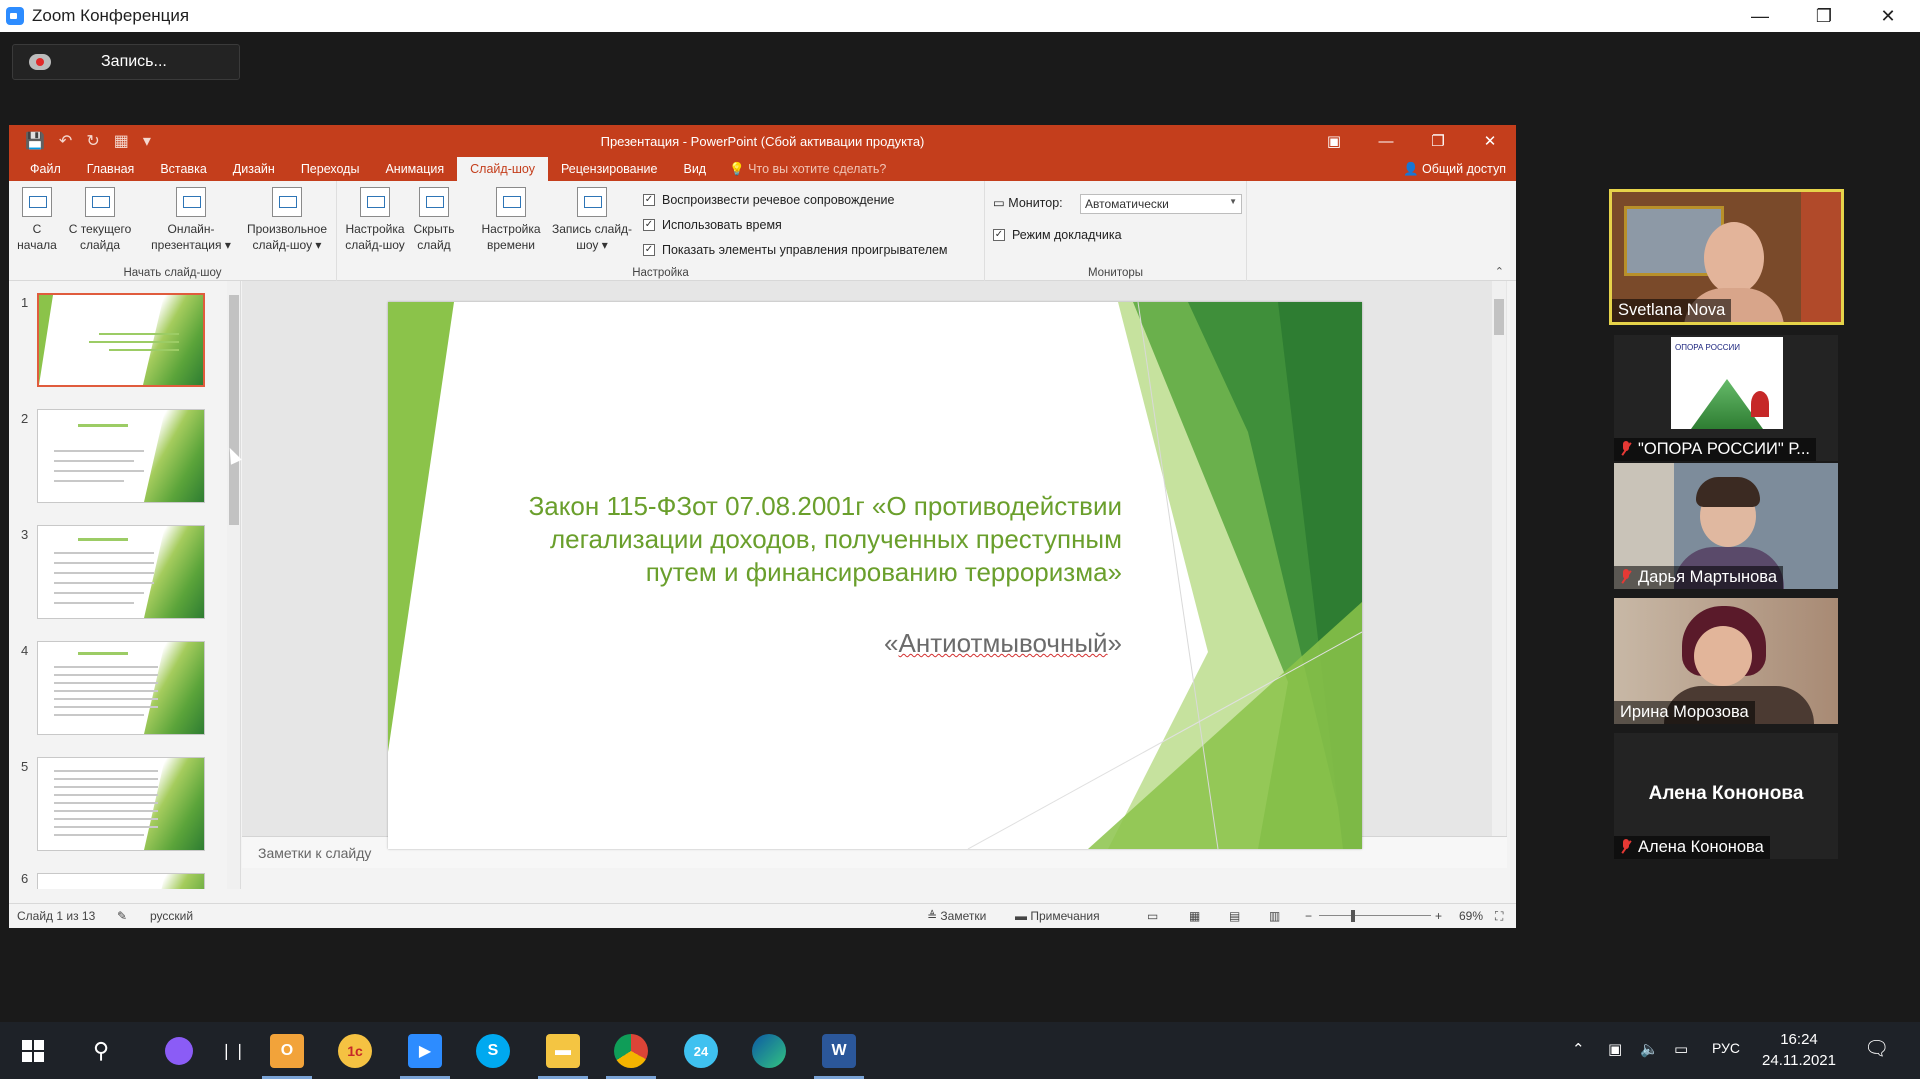 Image resolution: width=1920 pixels, height=1079 pixels. I want to click on slide-scrollbar, so click(1499, 558).